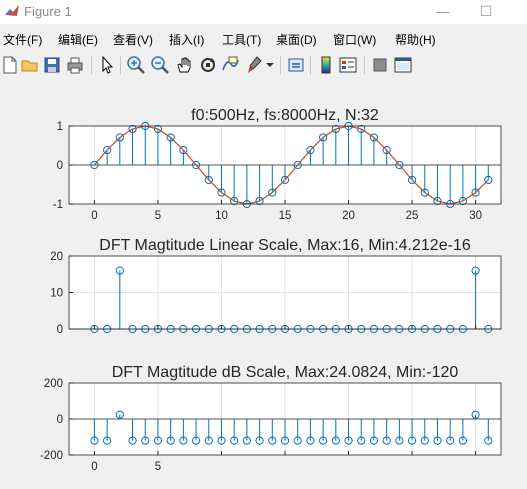 The width and height of the screenshot is (527, 489). I want to click on x-tick-label: 10, so click(221, 216).